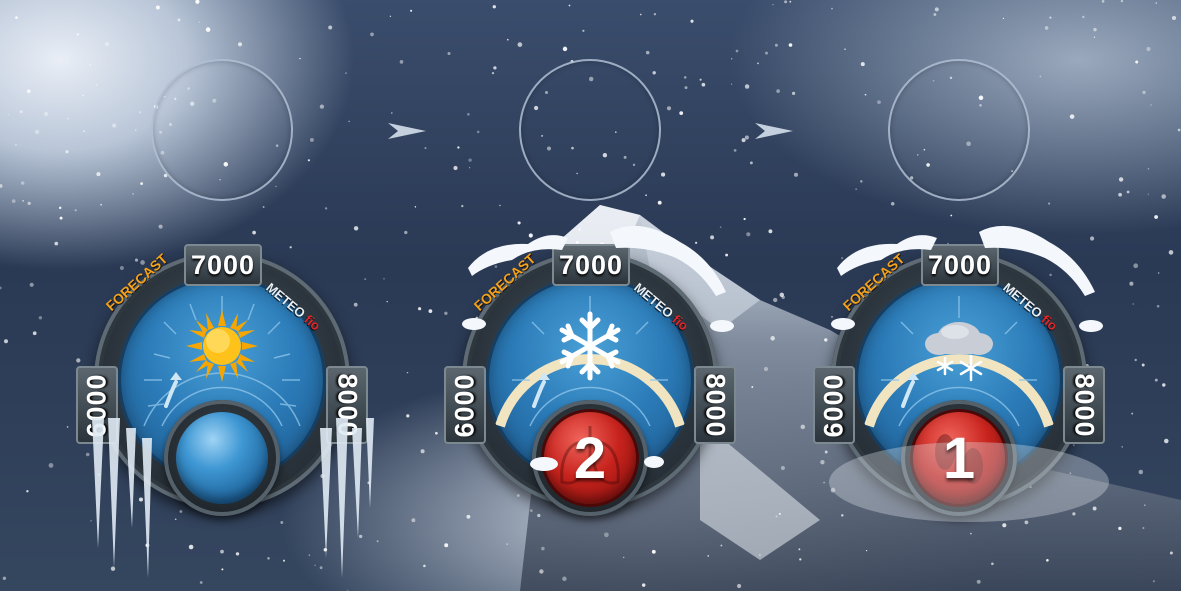 The height and width of the screenshot is (591, 1181). I want to click on next-arrow-icon, so click(774, 131).